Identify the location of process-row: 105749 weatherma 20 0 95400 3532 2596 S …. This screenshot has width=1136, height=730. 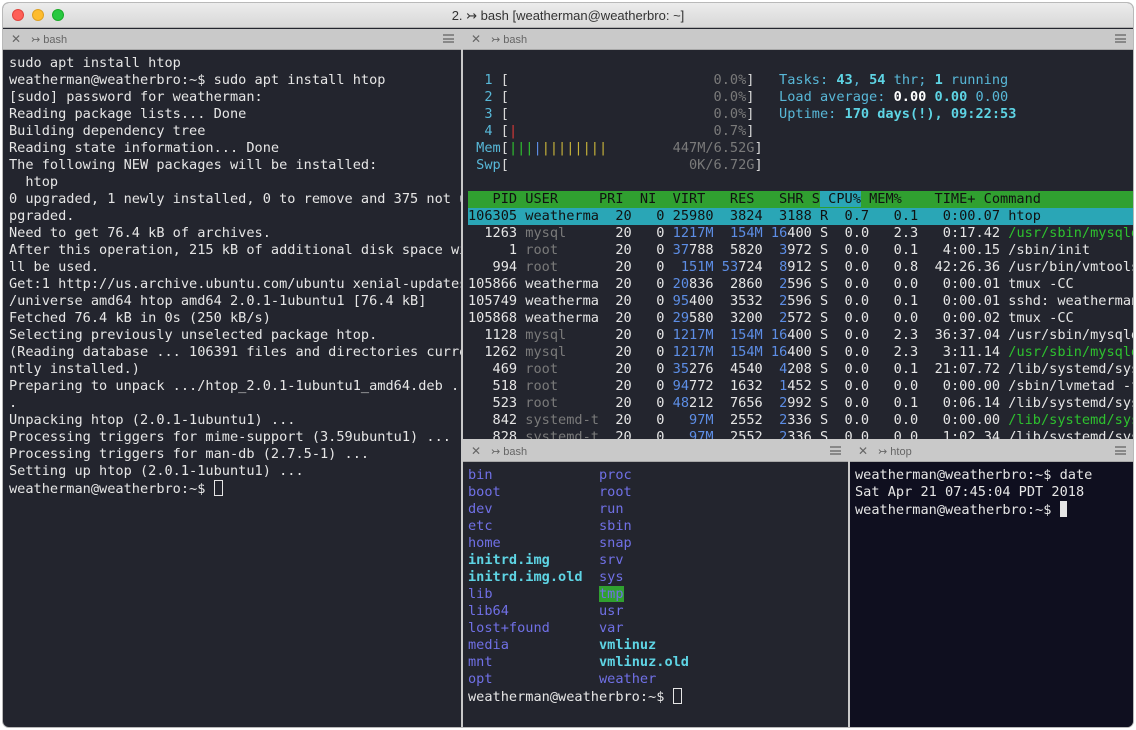
(800, 301).